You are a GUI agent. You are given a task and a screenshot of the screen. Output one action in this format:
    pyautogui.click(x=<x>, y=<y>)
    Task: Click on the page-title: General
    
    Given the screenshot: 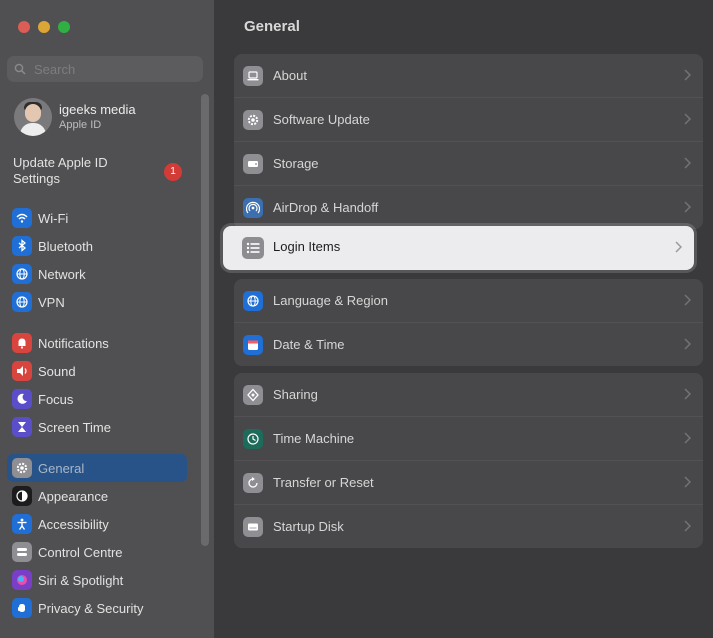 What is the action you would take?
    pyautogui.click(x=272, y=26)
    